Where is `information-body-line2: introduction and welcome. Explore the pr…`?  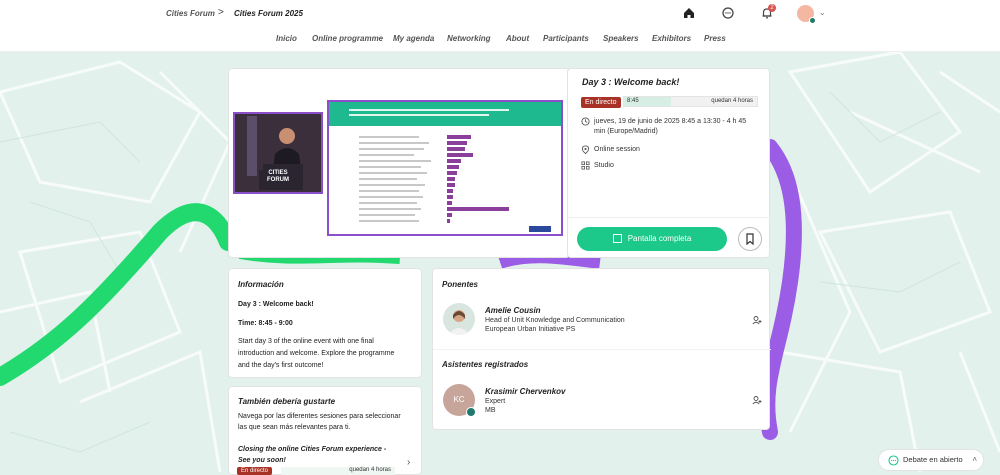 information-body-line2: introduction and welcome. Explore the pr… is located at coordinates (316, 353).